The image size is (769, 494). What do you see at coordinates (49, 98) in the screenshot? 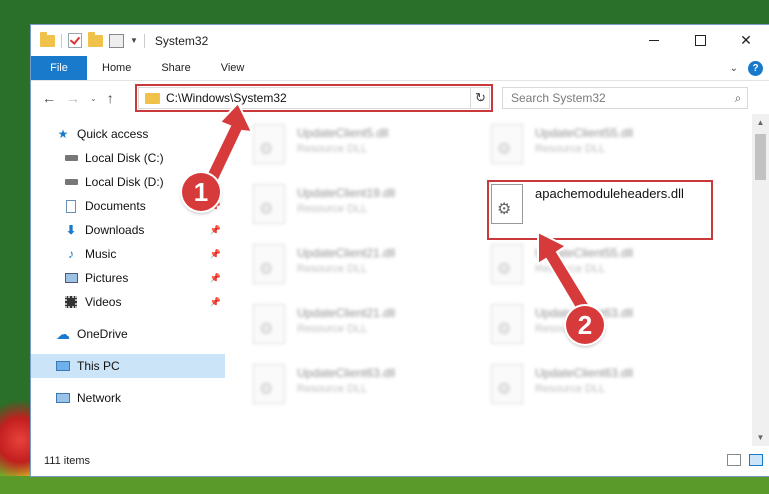
I see `back-arrow-icon: ←` at bounding box center [49, 98].